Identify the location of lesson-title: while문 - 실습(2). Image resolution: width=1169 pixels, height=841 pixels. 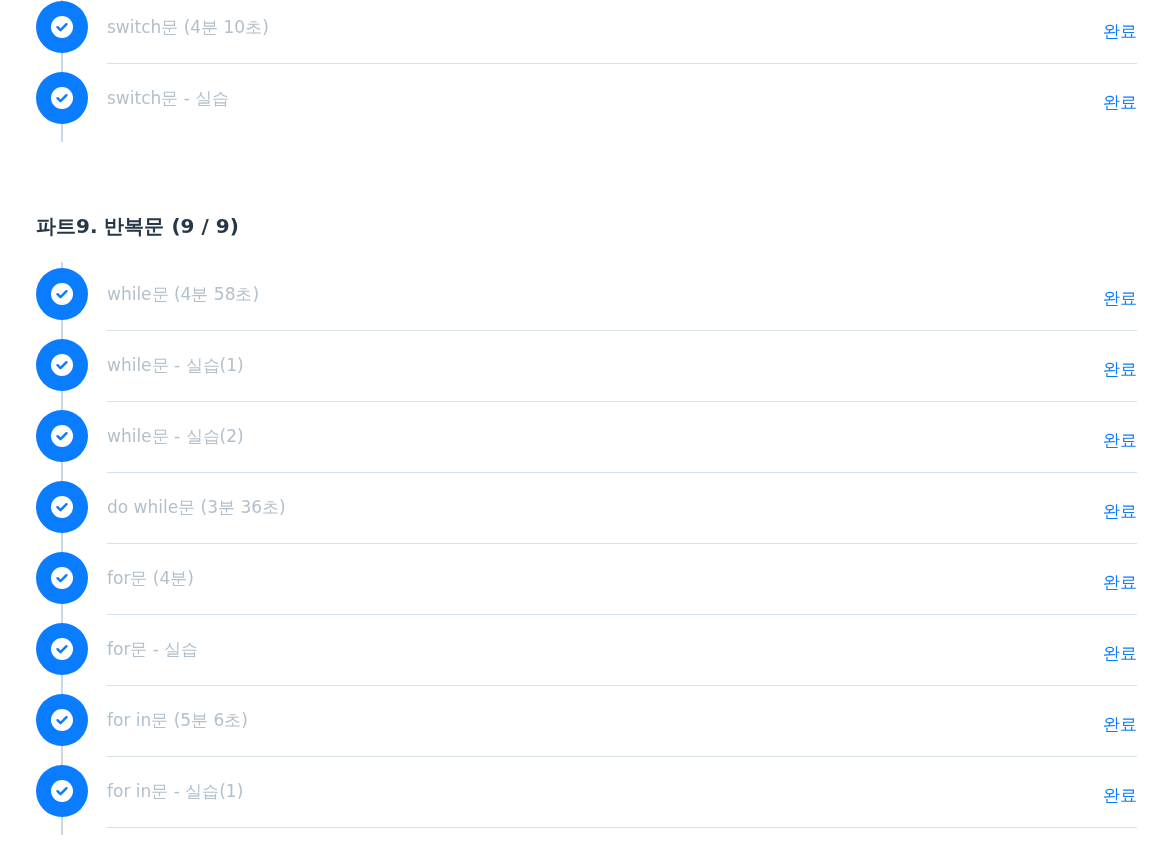
(175, 436).